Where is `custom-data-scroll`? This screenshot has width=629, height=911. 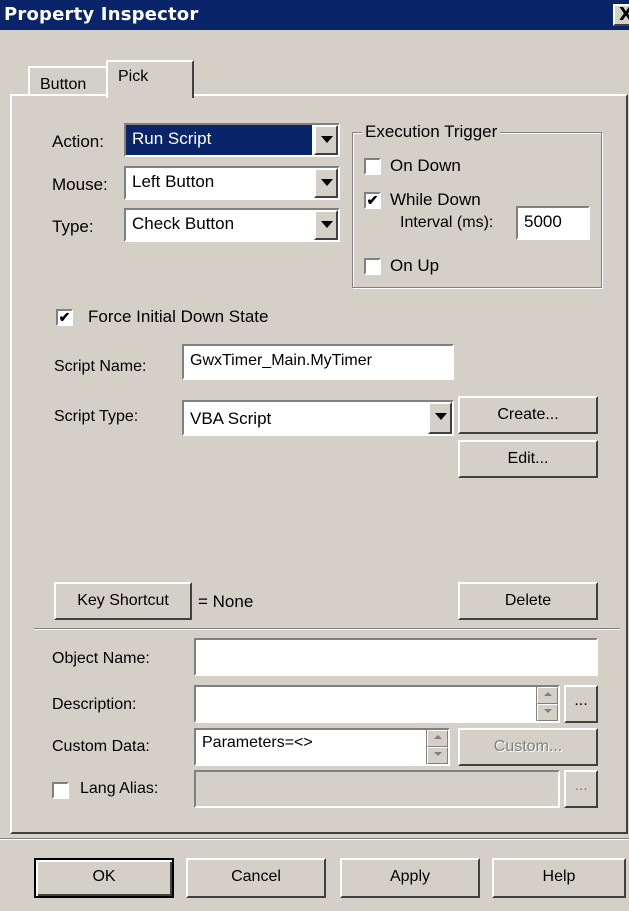 custom-data-scroll is located at coordinates (437, 747).